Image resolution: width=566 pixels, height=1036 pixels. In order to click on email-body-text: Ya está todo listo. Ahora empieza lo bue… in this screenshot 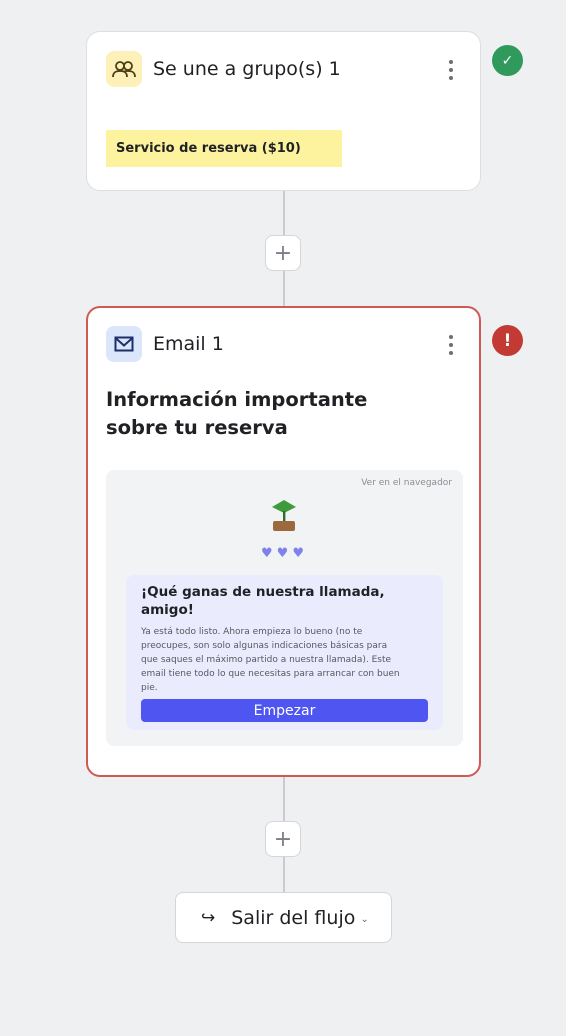, I will do `click(270, 660)`.